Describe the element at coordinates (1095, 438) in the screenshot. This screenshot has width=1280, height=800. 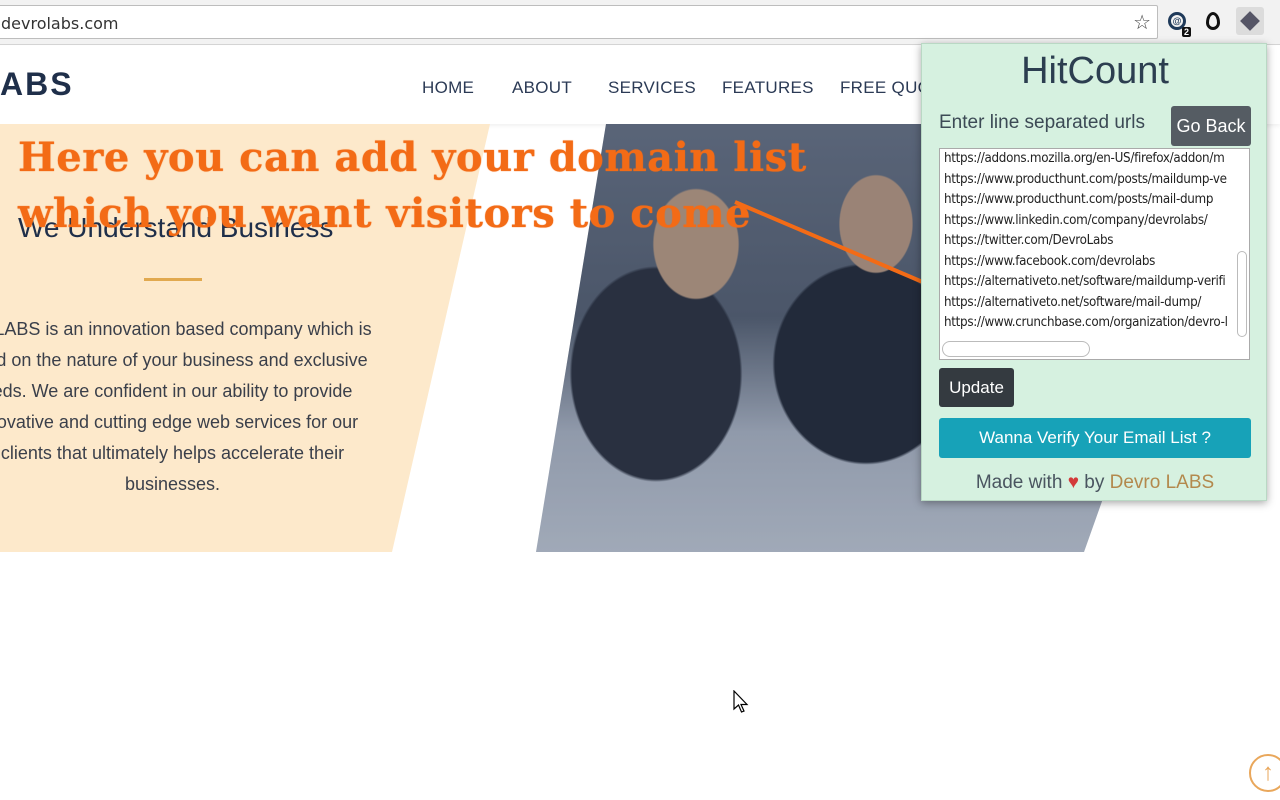
I see `verify-email-button: Wanna Verify Your Email List ?` at that location.